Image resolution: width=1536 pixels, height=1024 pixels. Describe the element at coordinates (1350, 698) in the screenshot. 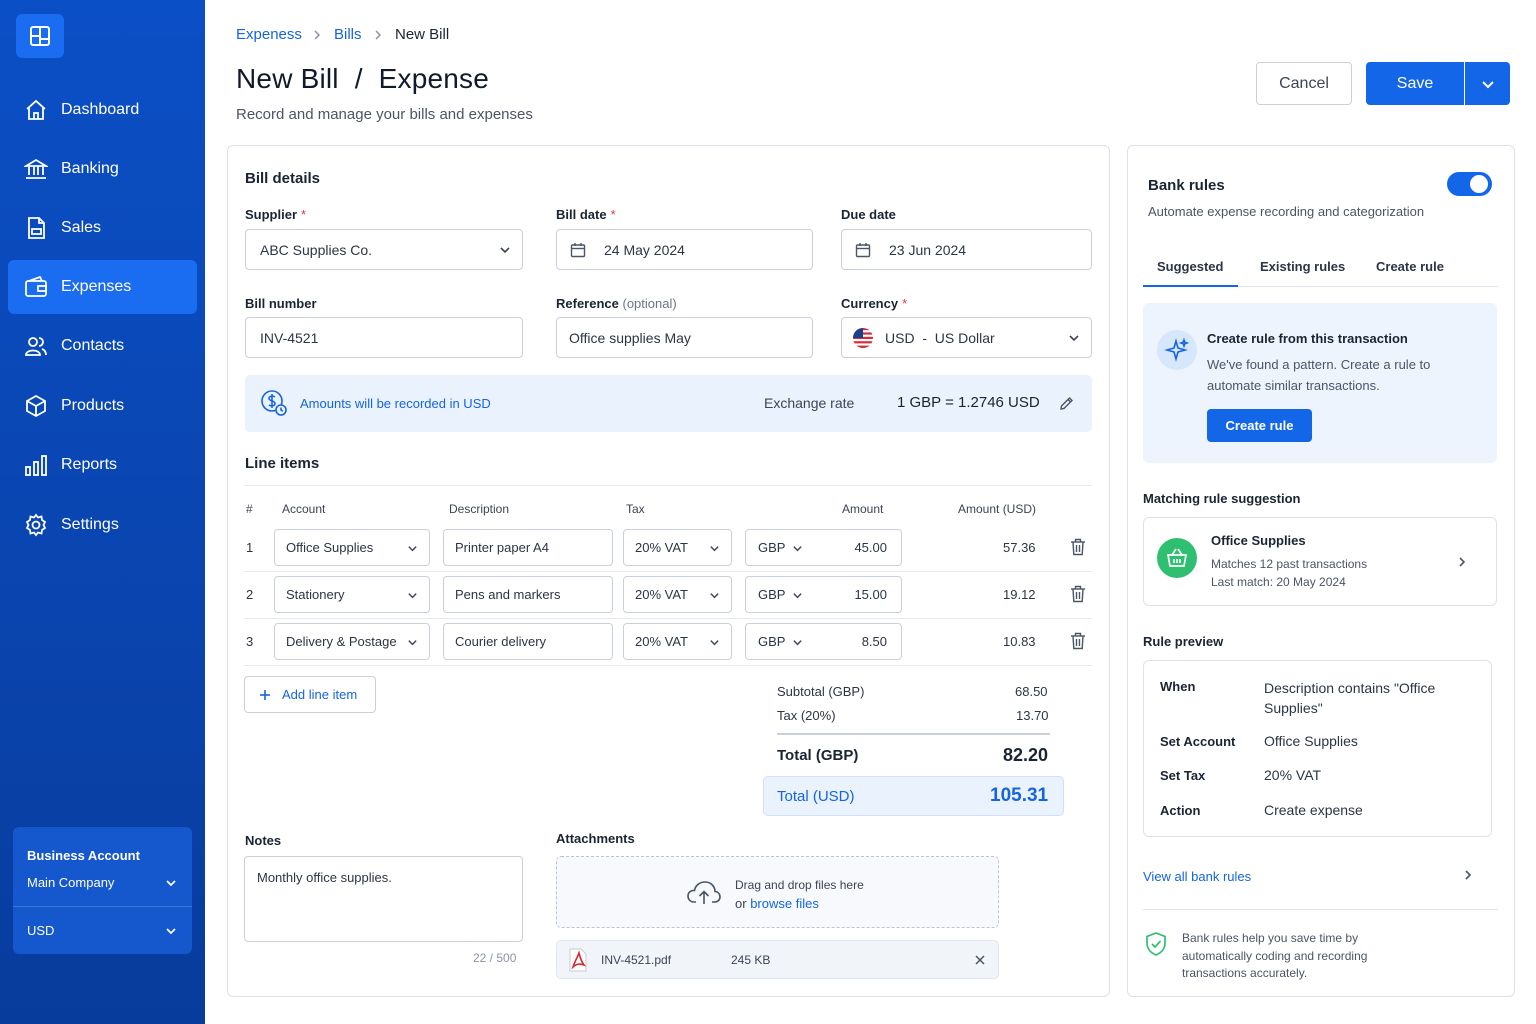

I see `preview-value-when: Description contains "Office Supplies"` at that location.